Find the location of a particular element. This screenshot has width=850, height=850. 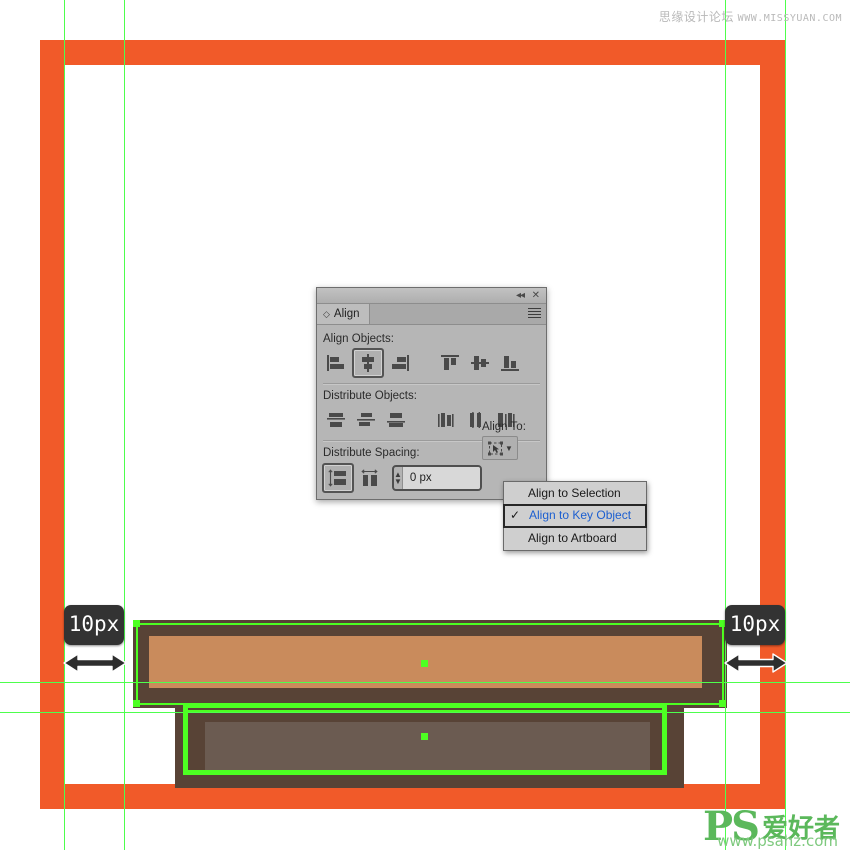

anchor-handle-bl is located at coordinates (136, 703).